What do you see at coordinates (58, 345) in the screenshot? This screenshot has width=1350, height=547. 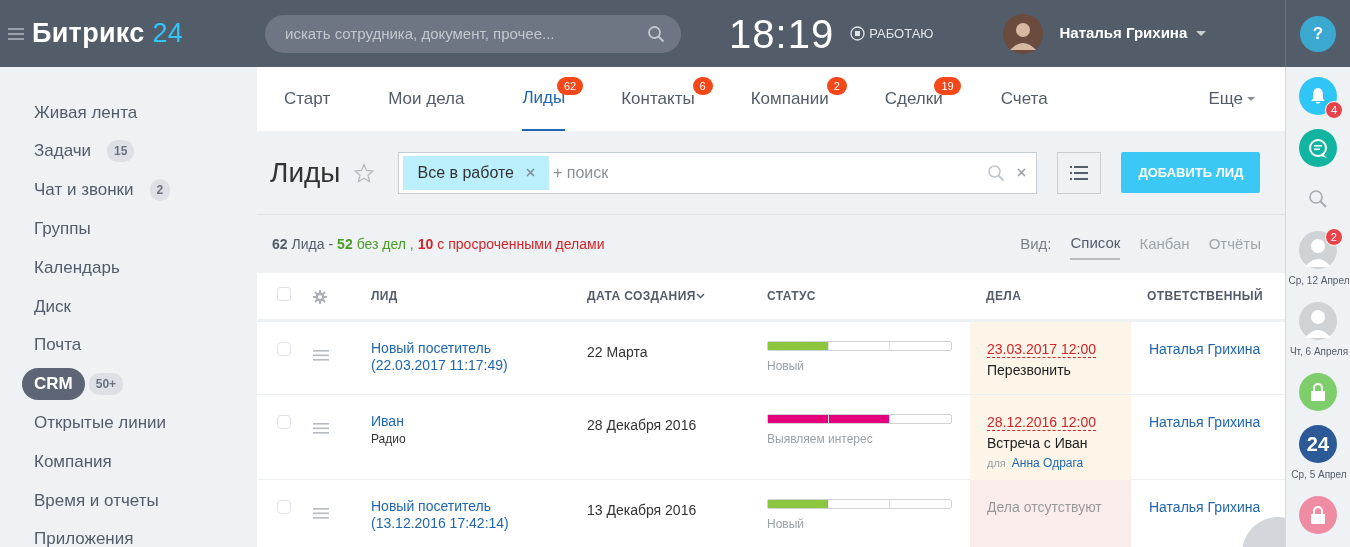 I see `sidebar-item: Почта` at bounding box center [58, 345].